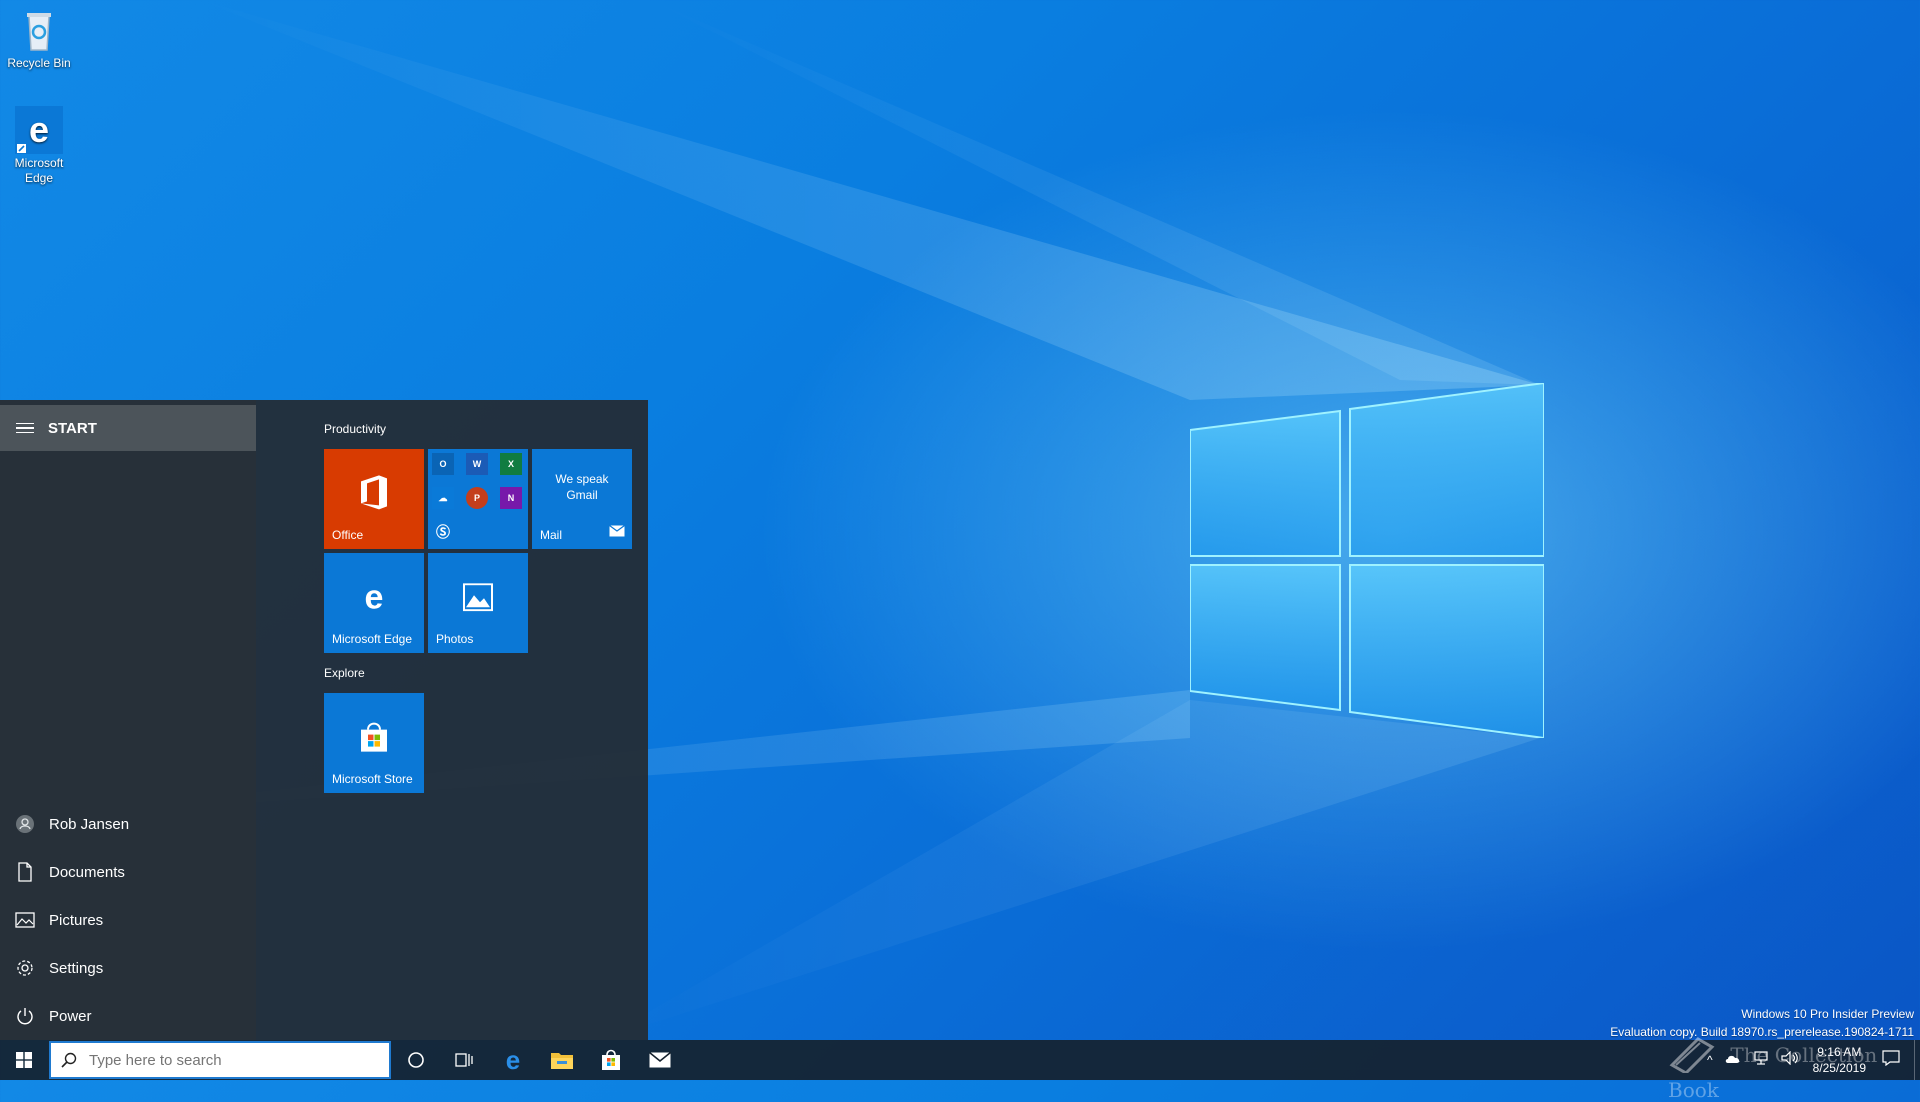 This screenshot has width=1920, height=1102. What do you see at coordinates (1794, 1068) in the screenshot?
I see `site-watermark-logo: The Collection Book` at bounding box center [1794, 1068].